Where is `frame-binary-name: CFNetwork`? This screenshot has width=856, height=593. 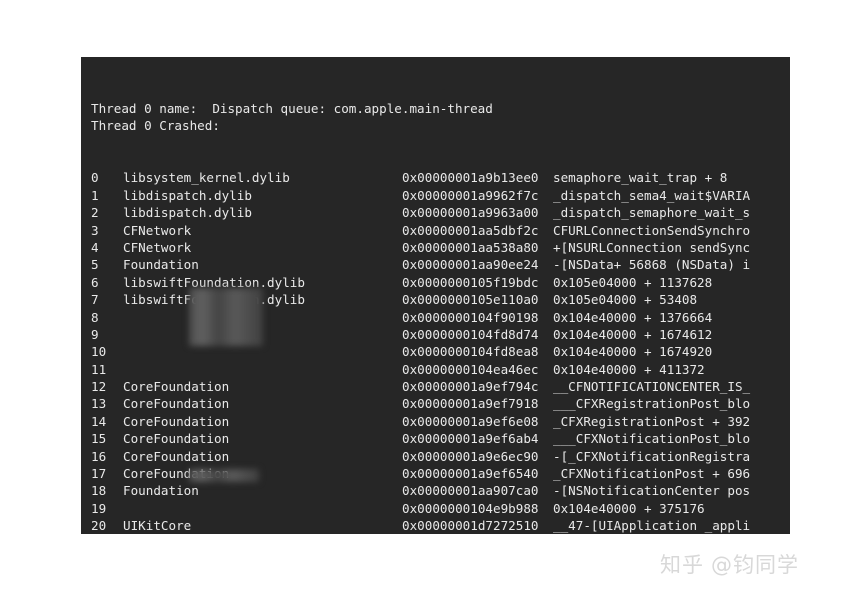
frame-binary-name: CFNetwork is located at coordinates (157, 247).